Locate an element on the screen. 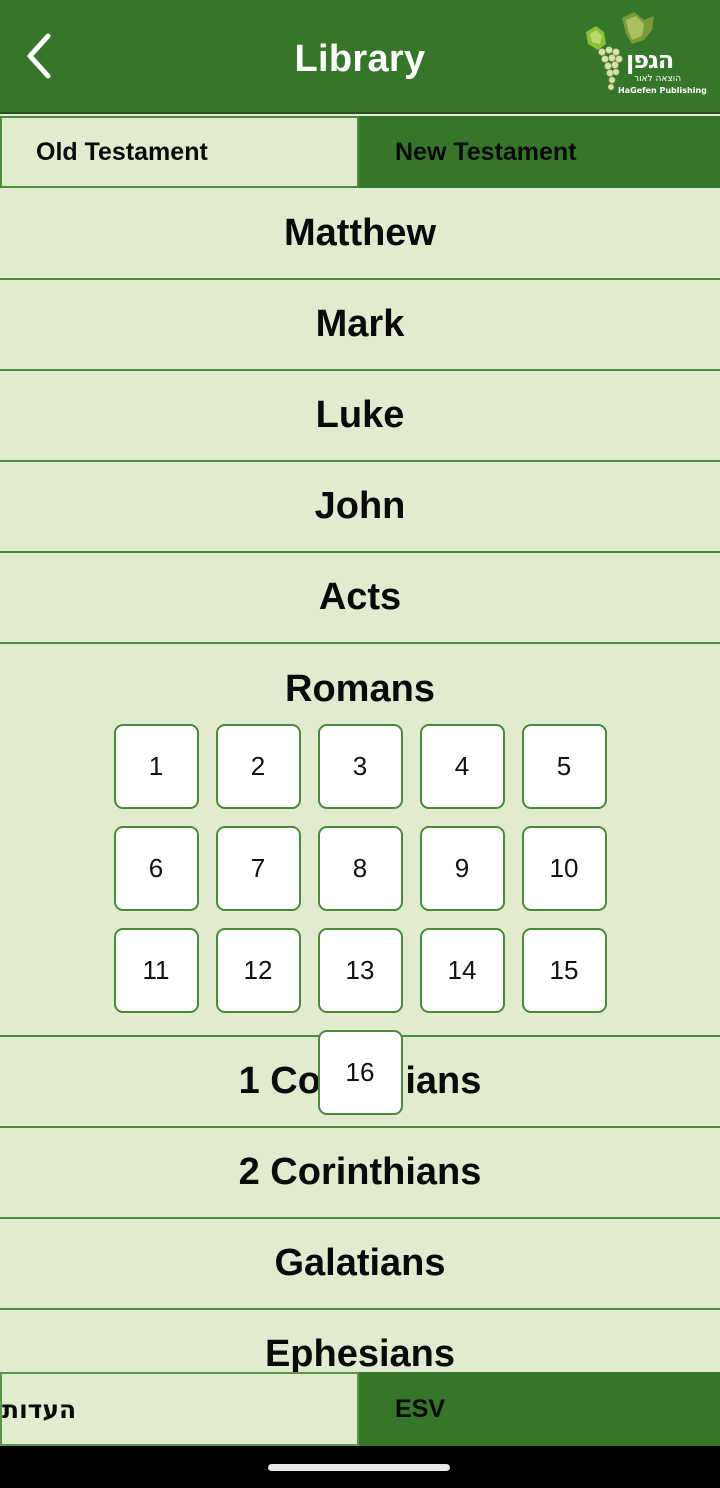 The image size is (720, 1488). hagefen-logo: הגפן הוצאה לאור HaGefen Publishing is located at coordinates (644, 55).